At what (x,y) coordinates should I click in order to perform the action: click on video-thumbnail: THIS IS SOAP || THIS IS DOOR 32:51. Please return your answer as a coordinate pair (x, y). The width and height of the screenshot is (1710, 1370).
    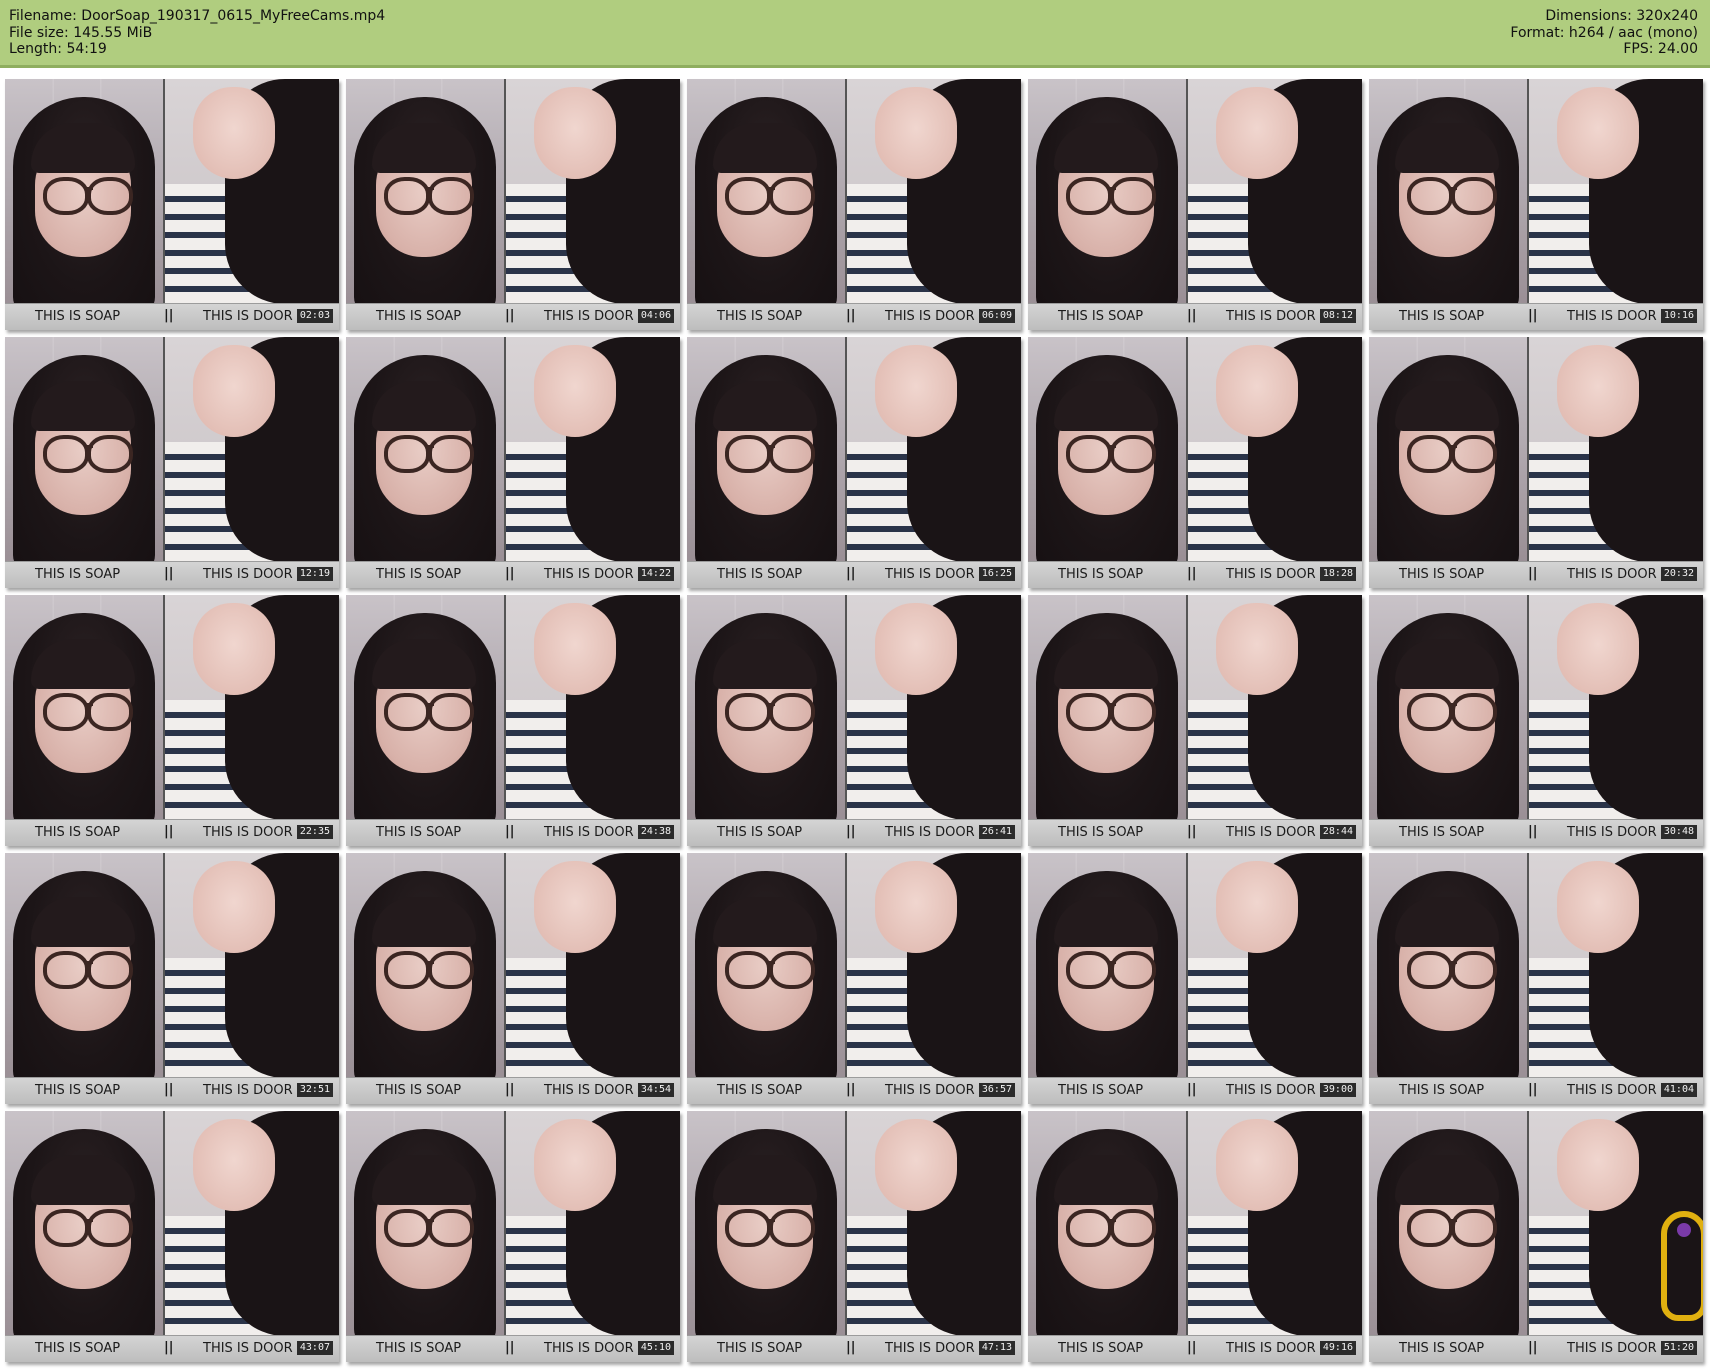
    Looking at the image, I should click on (172, 978).